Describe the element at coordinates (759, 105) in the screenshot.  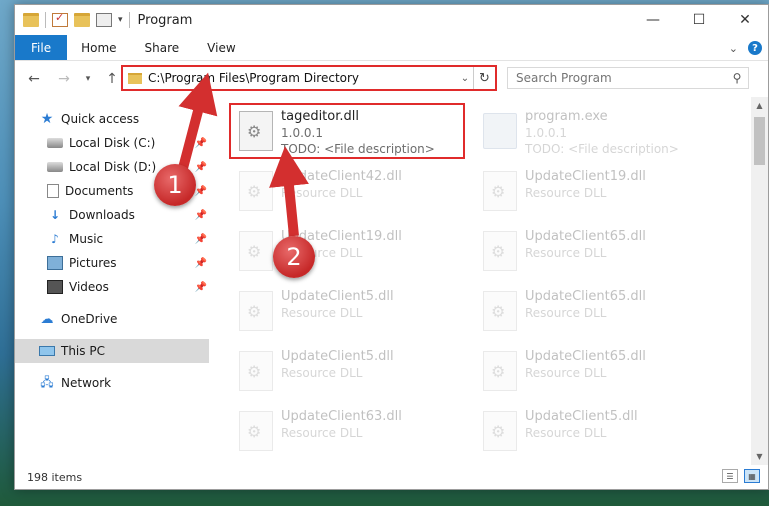
I see `scroll-up-icon: ▲` at that location.